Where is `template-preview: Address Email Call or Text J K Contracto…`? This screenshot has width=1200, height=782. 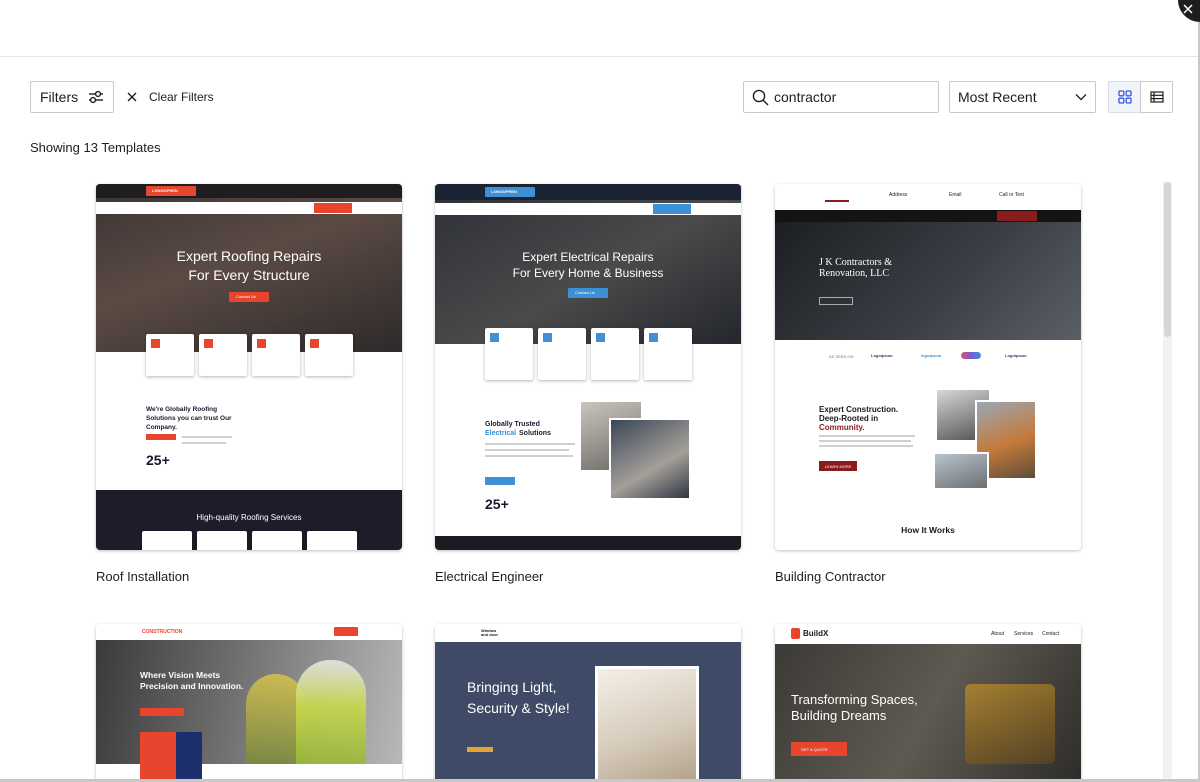 template-preview: Address Email Call or Text J K Contracto… is located at coordinates (928, 367).